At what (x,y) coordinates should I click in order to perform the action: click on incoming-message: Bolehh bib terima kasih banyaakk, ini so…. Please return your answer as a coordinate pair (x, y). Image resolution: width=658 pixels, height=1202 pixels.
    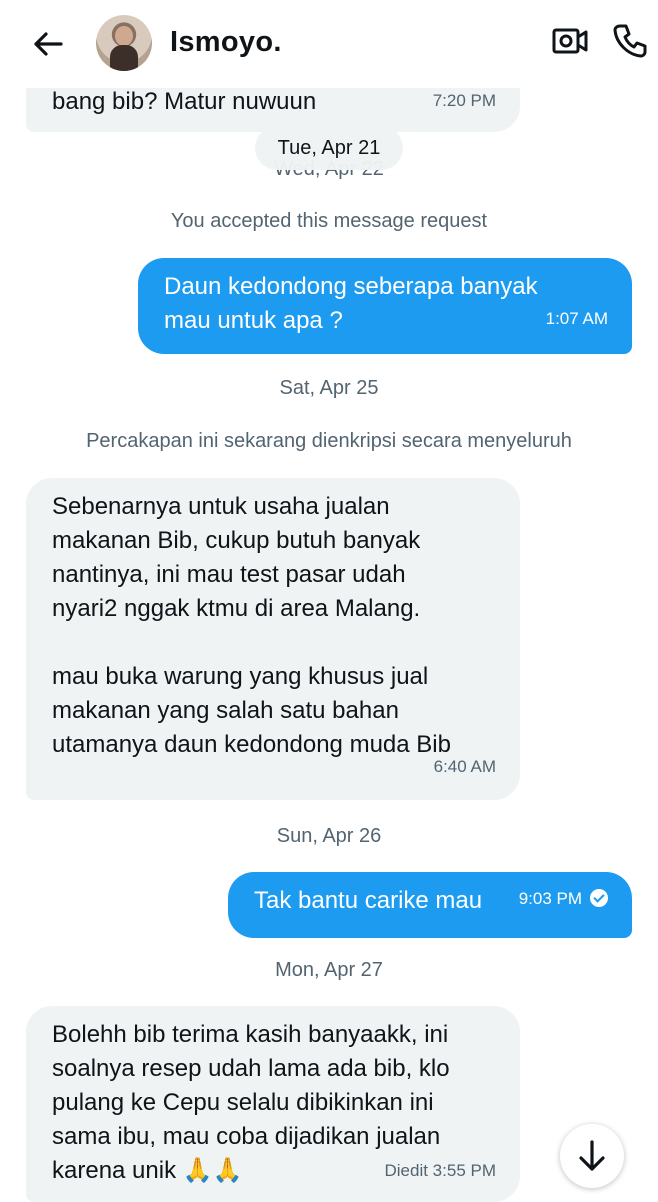
    Looking at the image, I should click on (273, 1104).